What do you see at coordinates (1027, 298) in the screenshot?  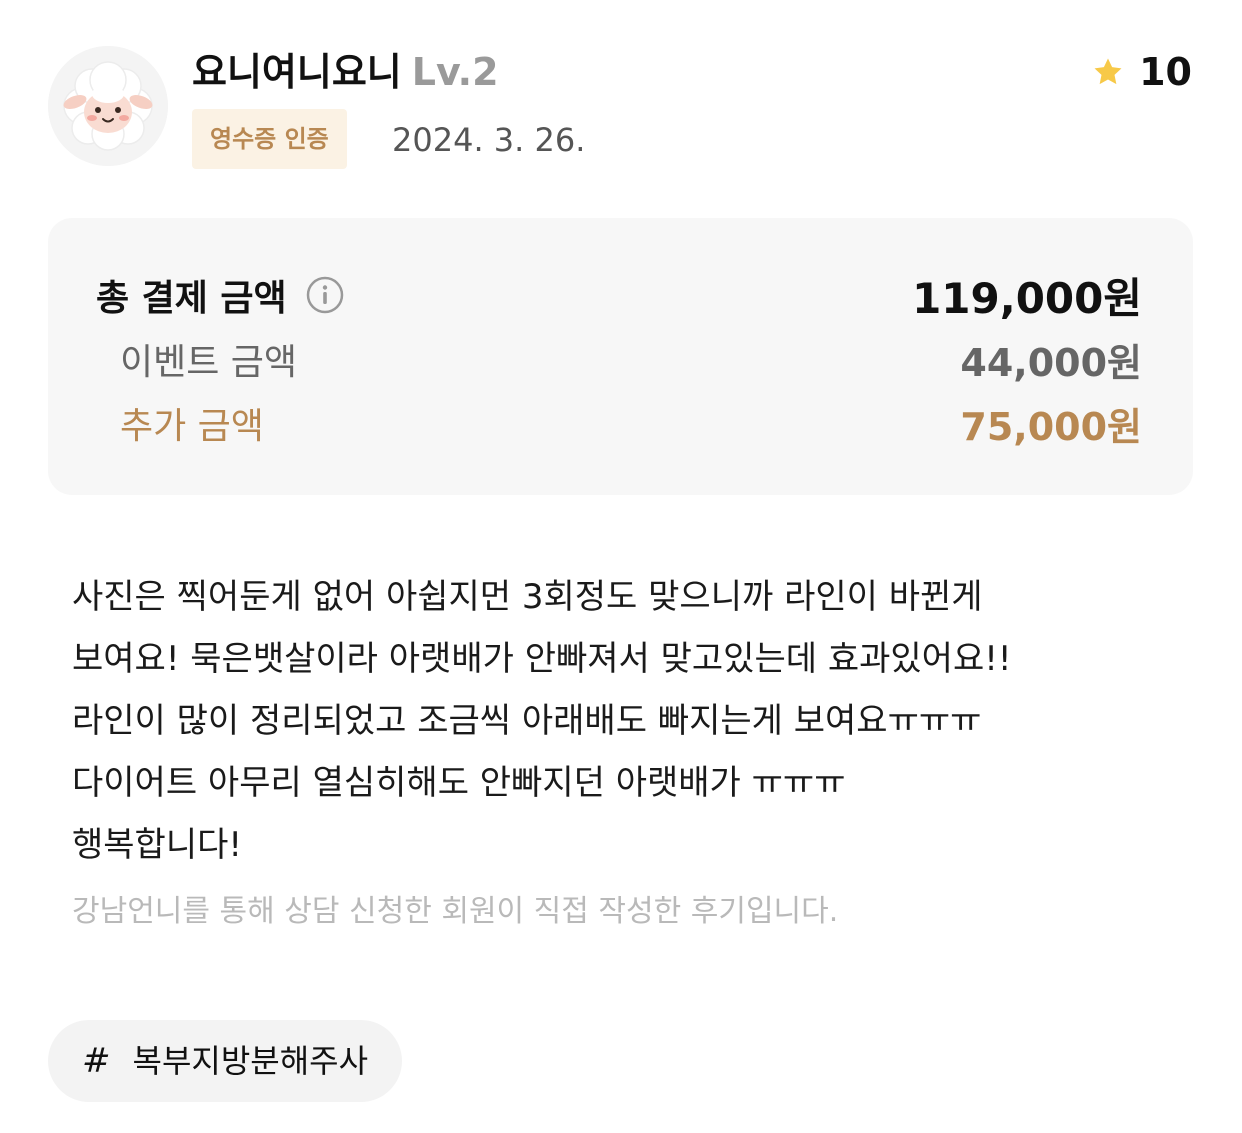 I see `total-price-value: 119,000원` at bounding box center [1027, 298].